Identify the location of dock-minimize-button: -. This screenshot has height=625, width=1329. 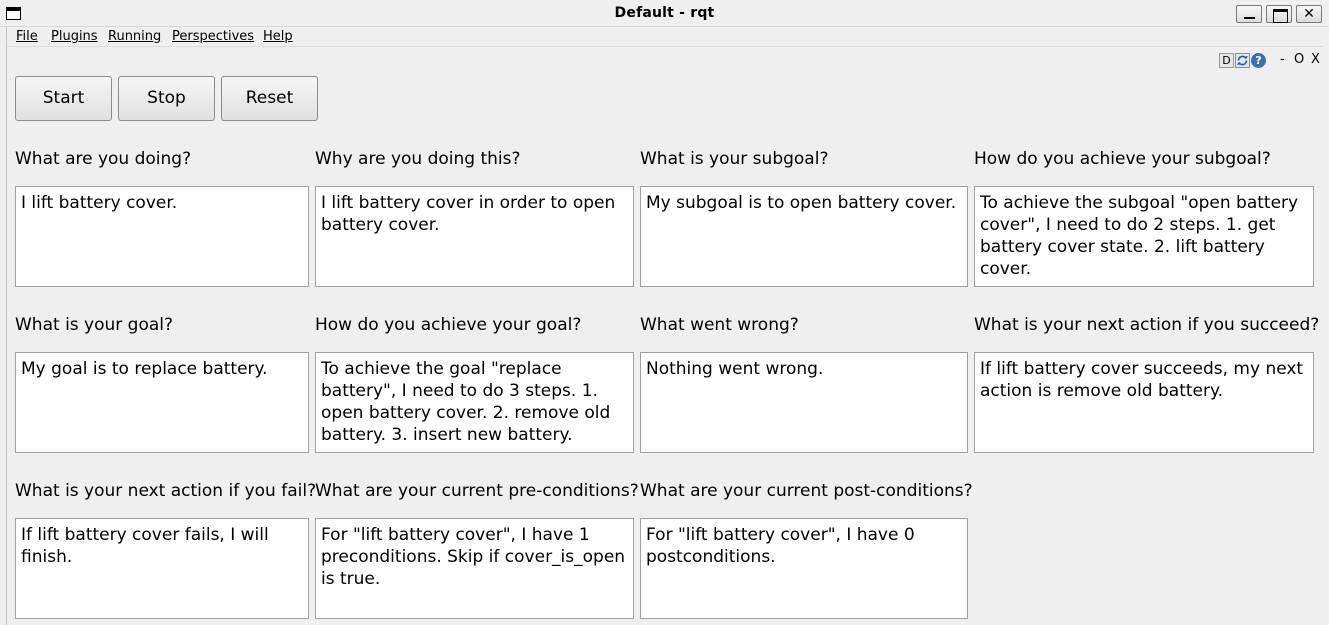
(1282, 60).